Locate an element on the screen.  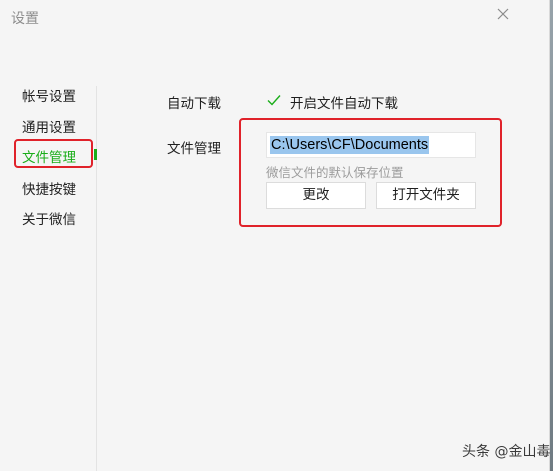
save-path-field: C:\Users\CF\Documents is located at coordinates (371, 145).